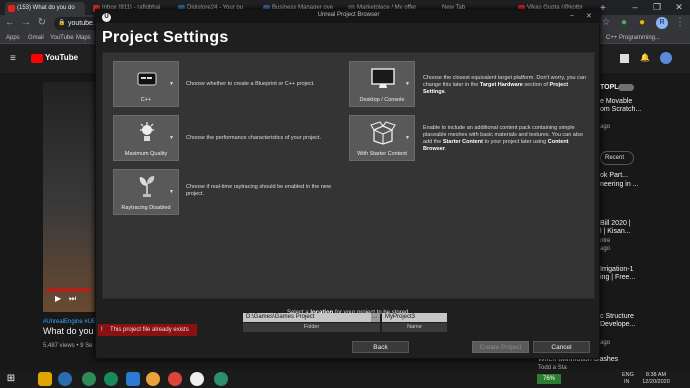 This screenshot has height=388, width=690. I want to click on description-highlight: Starter Content, so click(462, 142).